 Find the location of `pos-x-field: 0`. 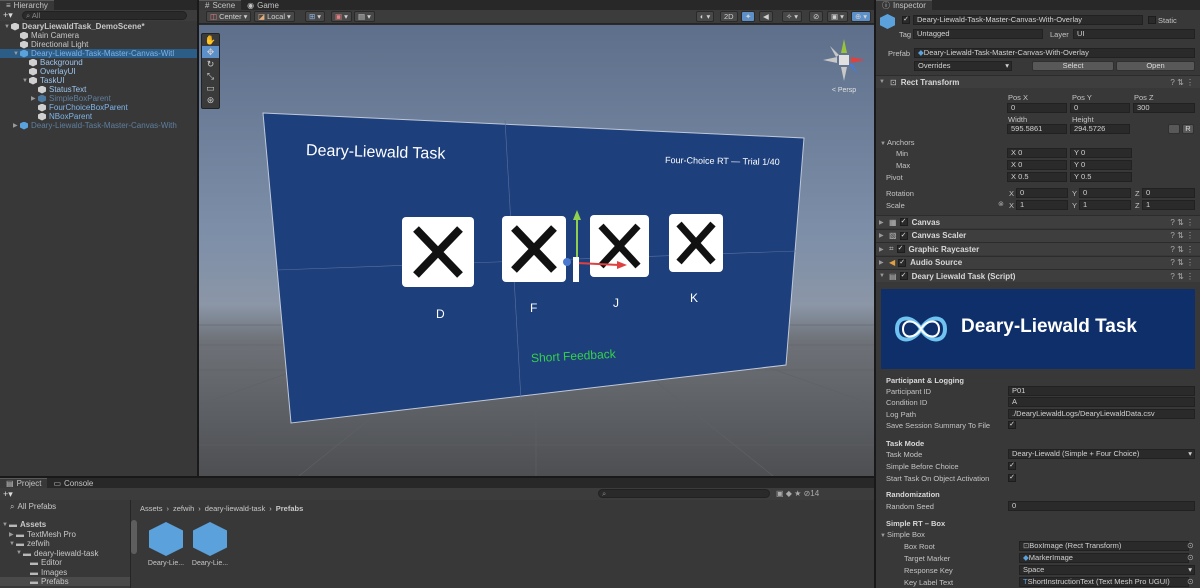

pos-x-field: 0 is located at coordinates (1037, 108).